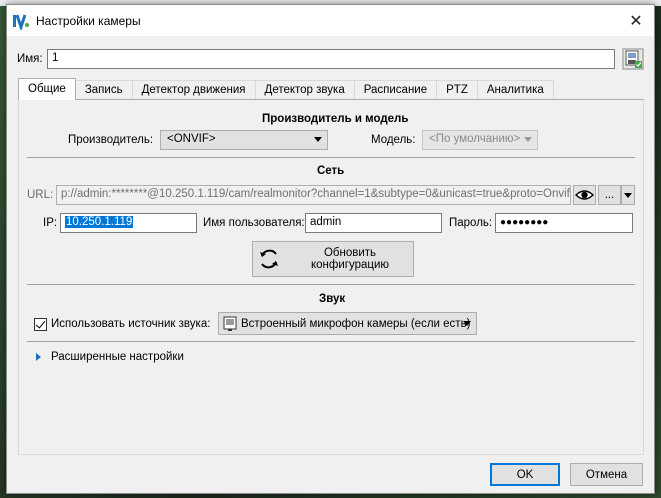  I want to click on username-input: admin, so click(373, 223).